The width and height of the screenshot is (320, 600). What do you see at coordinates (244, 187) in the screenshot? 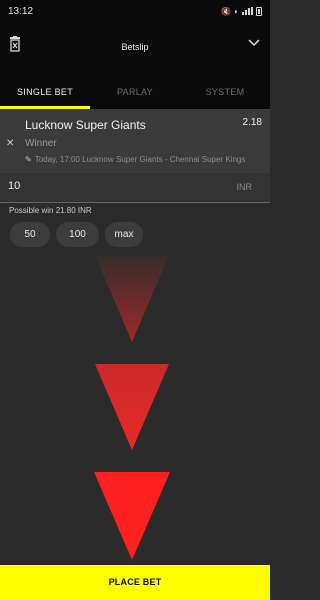
I see `currency-label: INR` at bounding box center [244, 187].